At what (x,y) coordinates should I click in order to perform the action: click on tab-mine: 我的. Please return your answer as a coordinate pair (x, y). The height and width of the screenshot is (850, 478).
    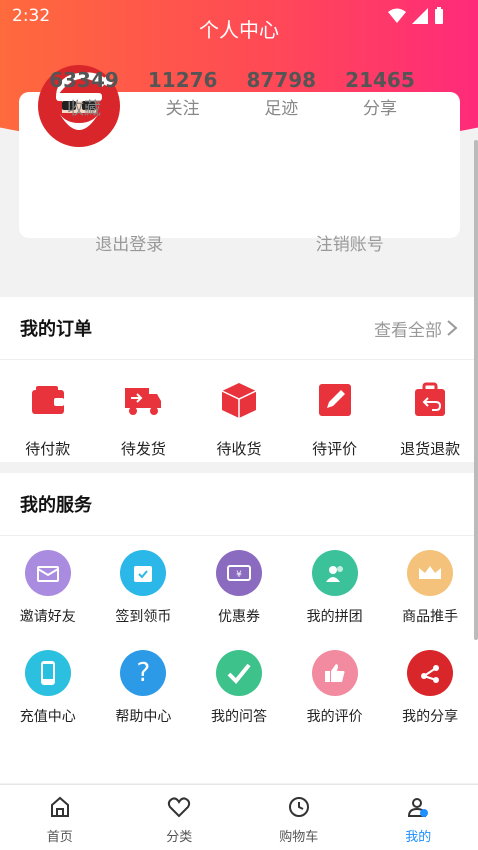
    Looking at the image, I should click on (418, 817).